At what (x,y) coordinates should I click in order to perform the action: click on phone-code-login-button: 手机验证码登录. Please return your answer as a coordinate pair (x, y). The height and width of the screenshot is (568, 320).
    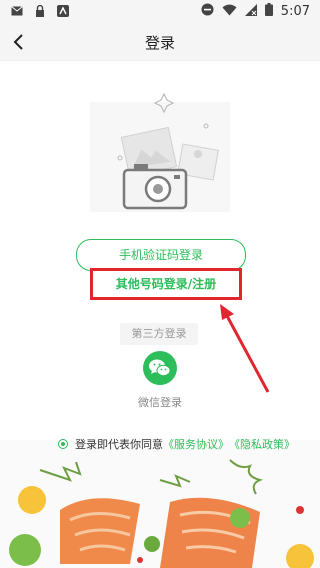
    Looking at the image, I should click on (161, 255).